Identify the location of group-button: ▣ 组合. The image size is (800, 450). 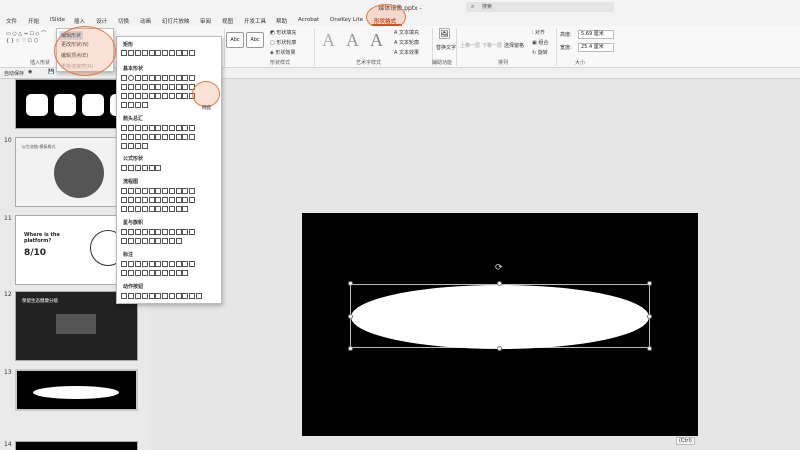
(540, 42).